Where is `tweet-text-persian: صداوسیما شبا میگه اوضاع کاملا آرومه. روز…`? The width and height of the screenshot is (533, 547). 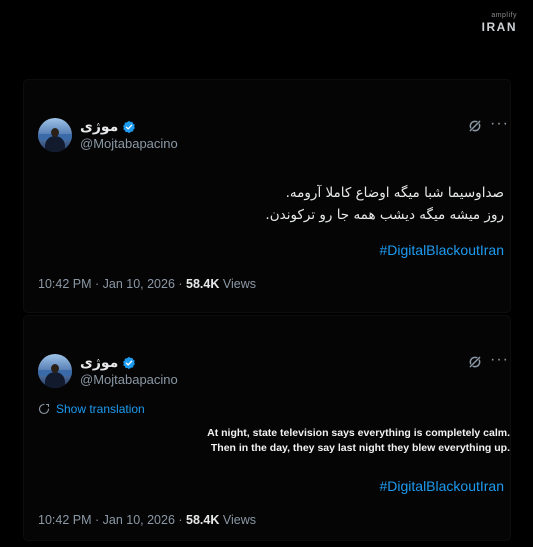
tweet-text-persian: صداوسیما شبا میگه اوضاع کاملا آرومه. روز… is located at coordinates (284, 204).